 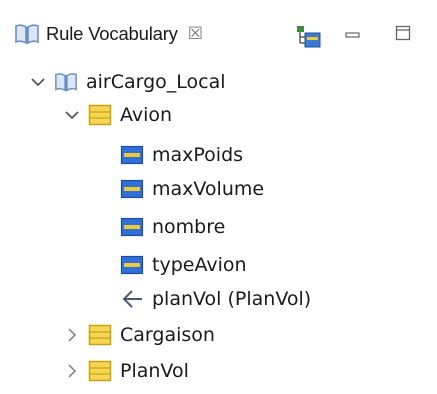 What do you see at coordinates (154, 371) in the screenshot?
I see `tree-node-label: PlanVol` at bounding box center [154, 371].